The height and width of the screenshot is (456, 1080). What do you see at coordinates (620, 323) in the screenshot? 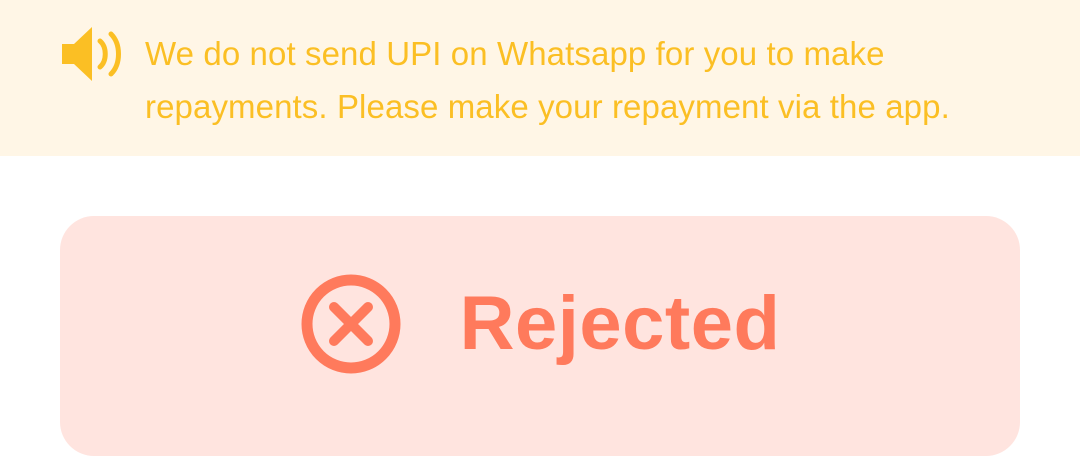
I see `status-label: Rejected` at bounding box center [620, 323].